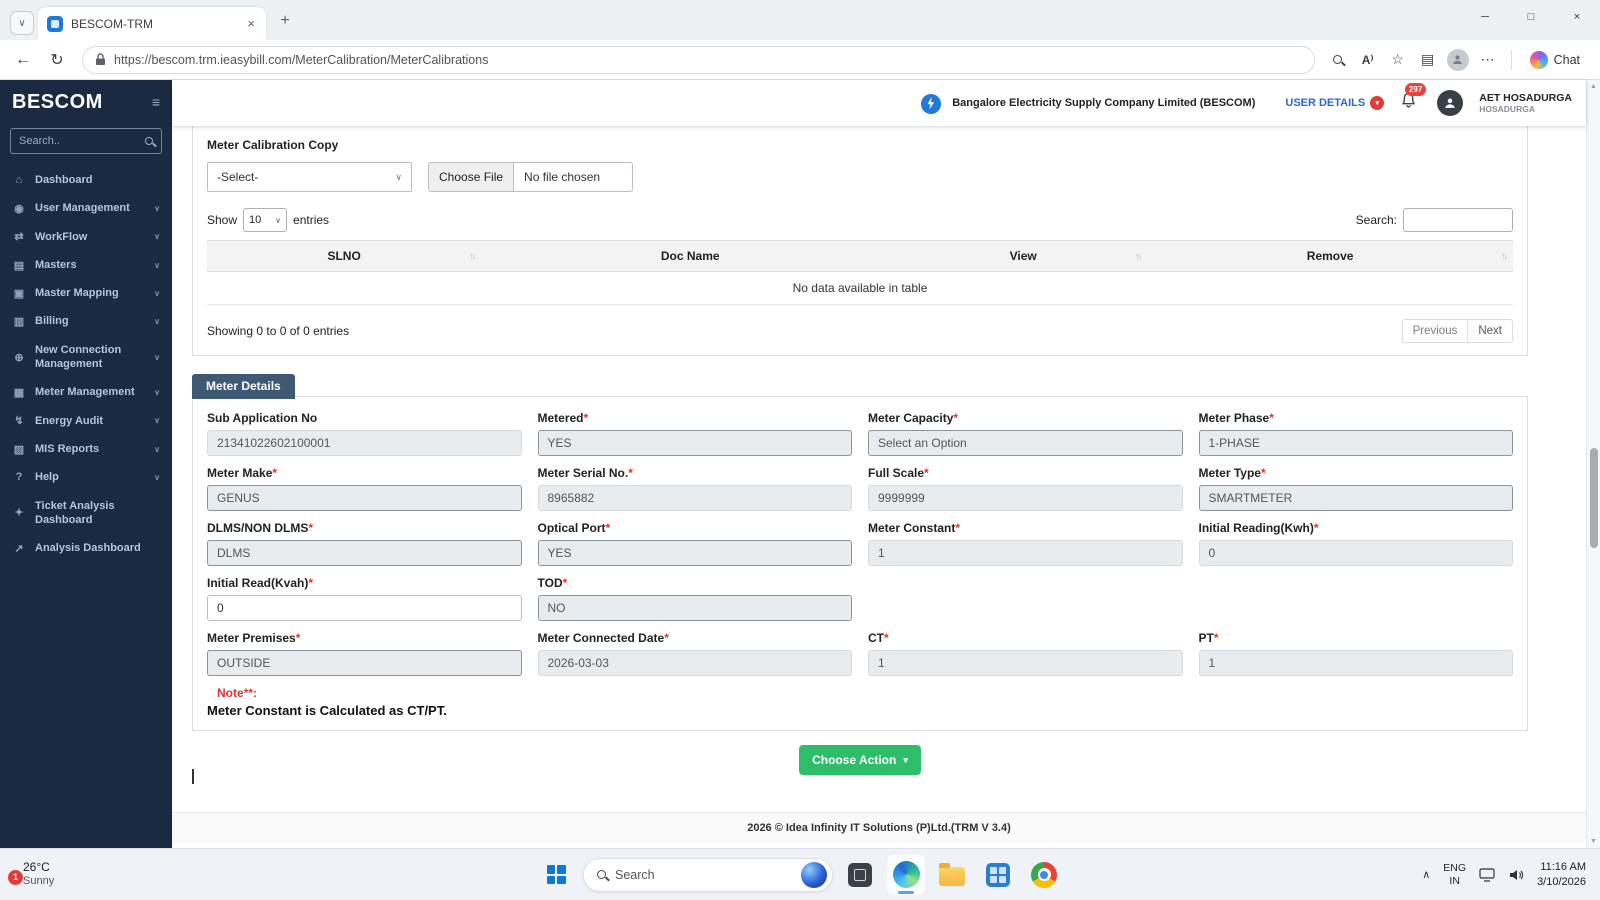  I want to click on next-button: Next, so click(1490, 331).